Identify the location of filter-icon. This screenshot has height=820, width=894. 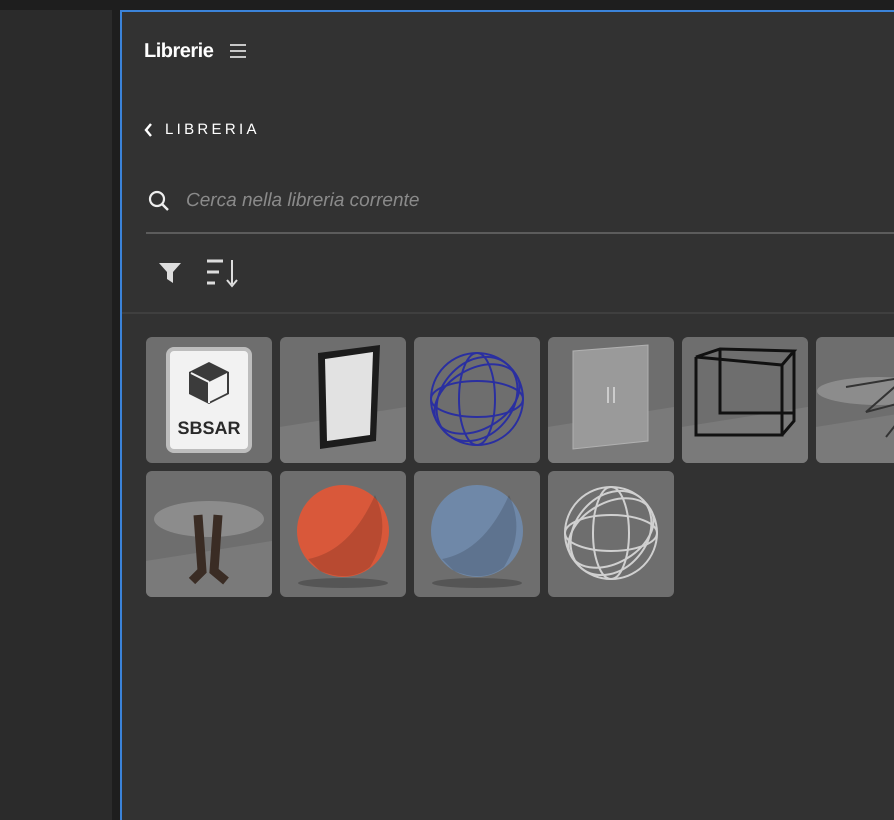
(170, 273).